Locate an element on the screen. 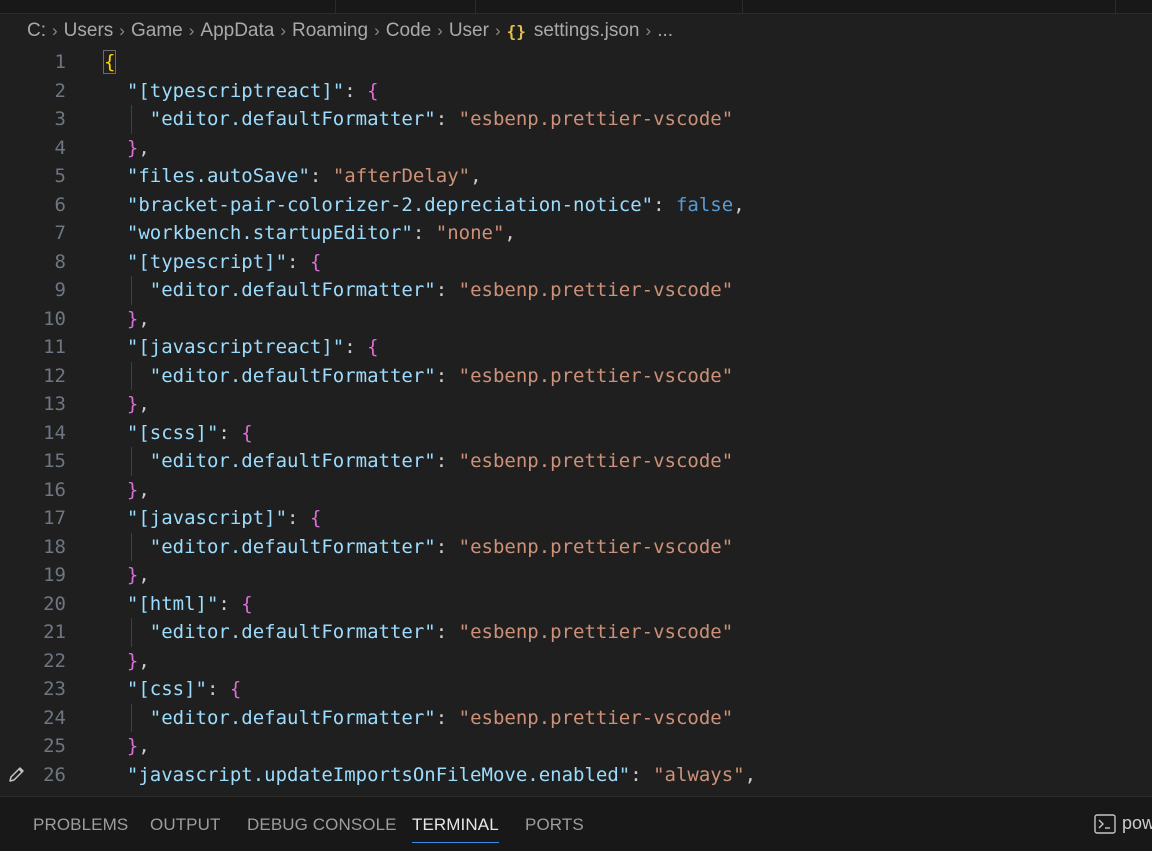 This screenshot has height=851, width=1152. line-number: 15 is located at coordinates (54, 461).